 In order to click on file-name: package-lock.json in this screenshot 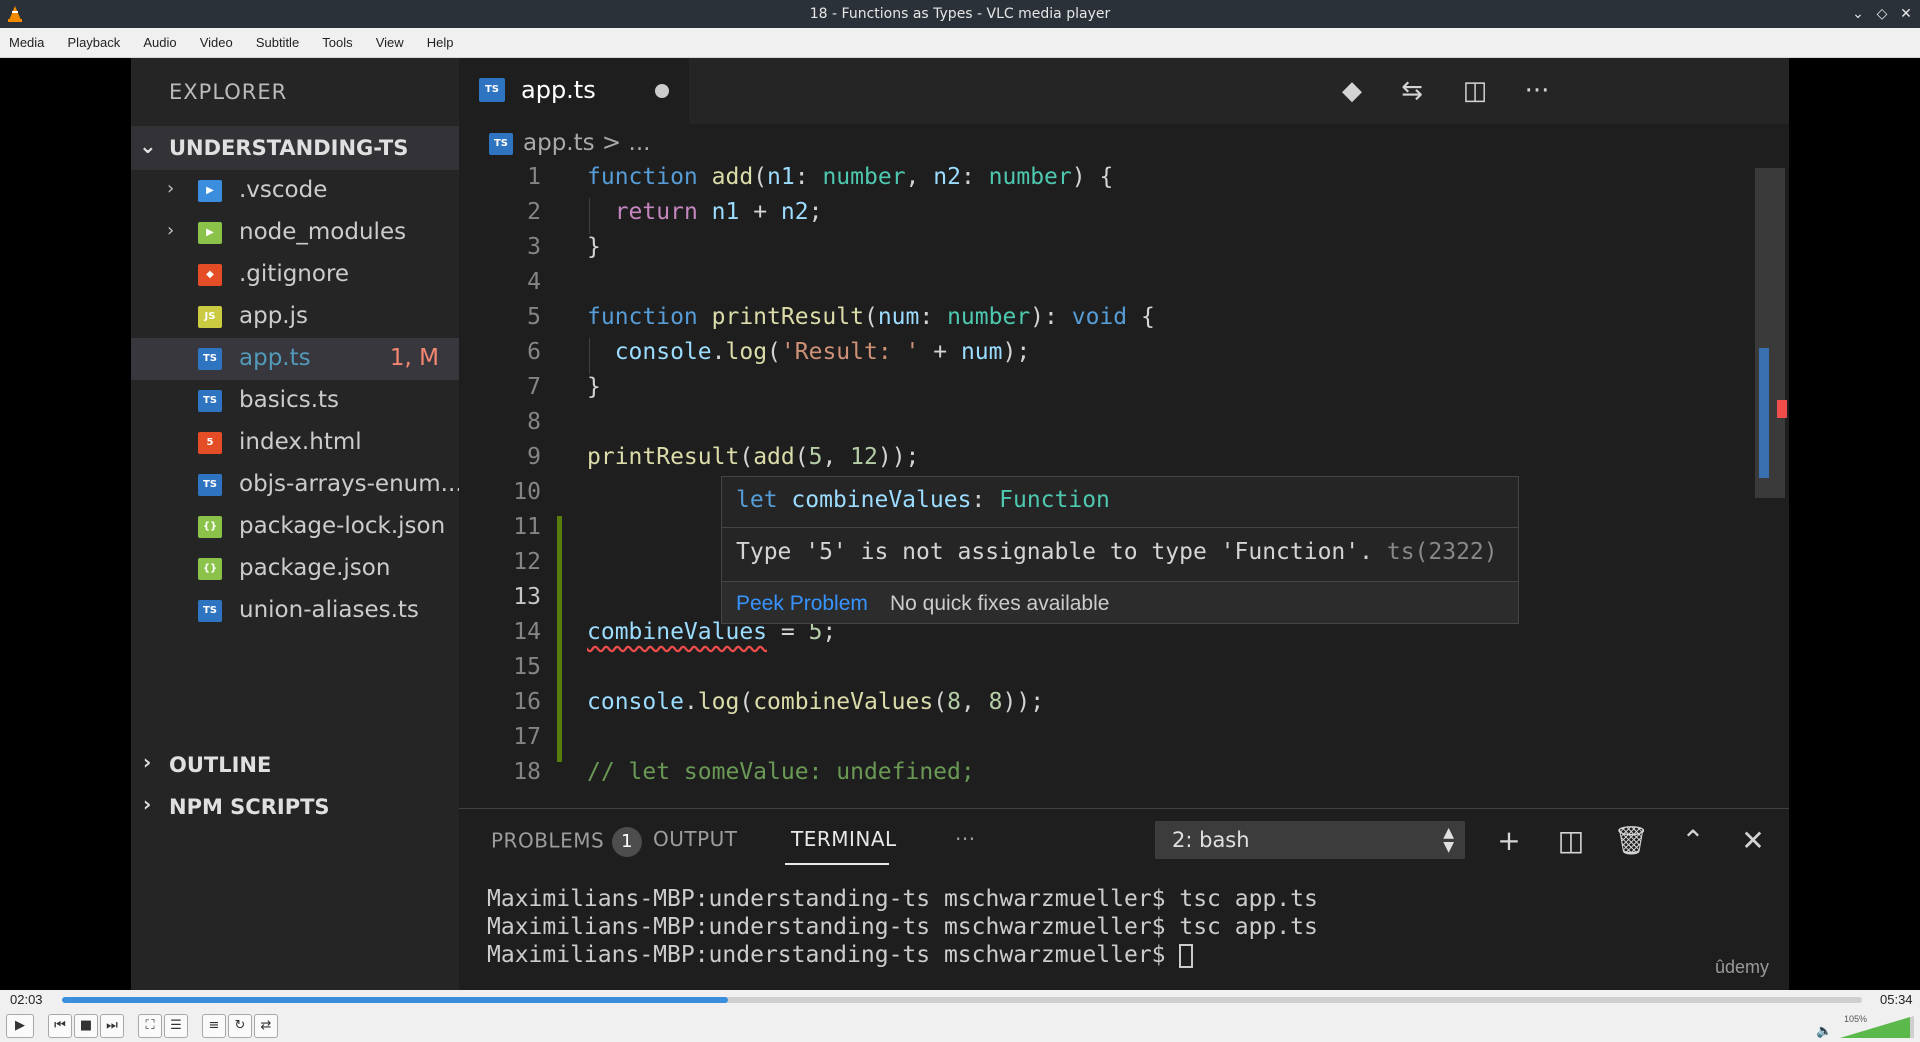, I will do `click(342, 526)`.